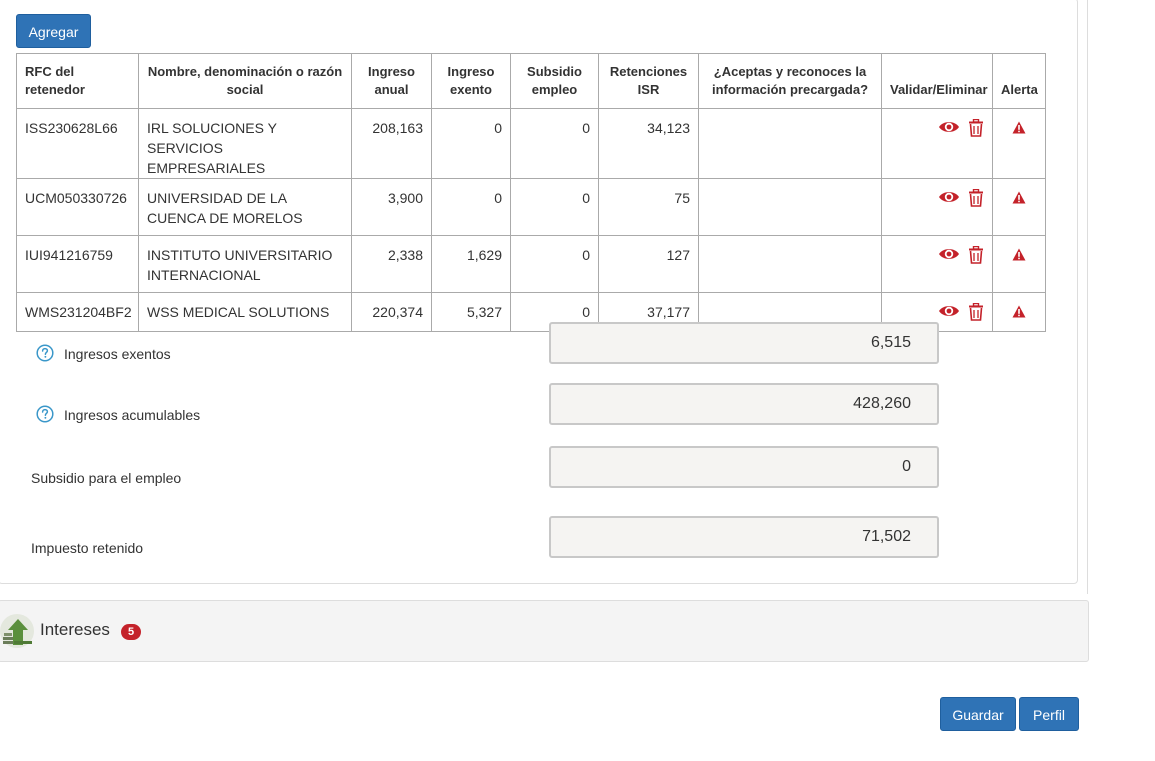  I want to click on cell-rfc: IUI941216759, so click(77, 264).